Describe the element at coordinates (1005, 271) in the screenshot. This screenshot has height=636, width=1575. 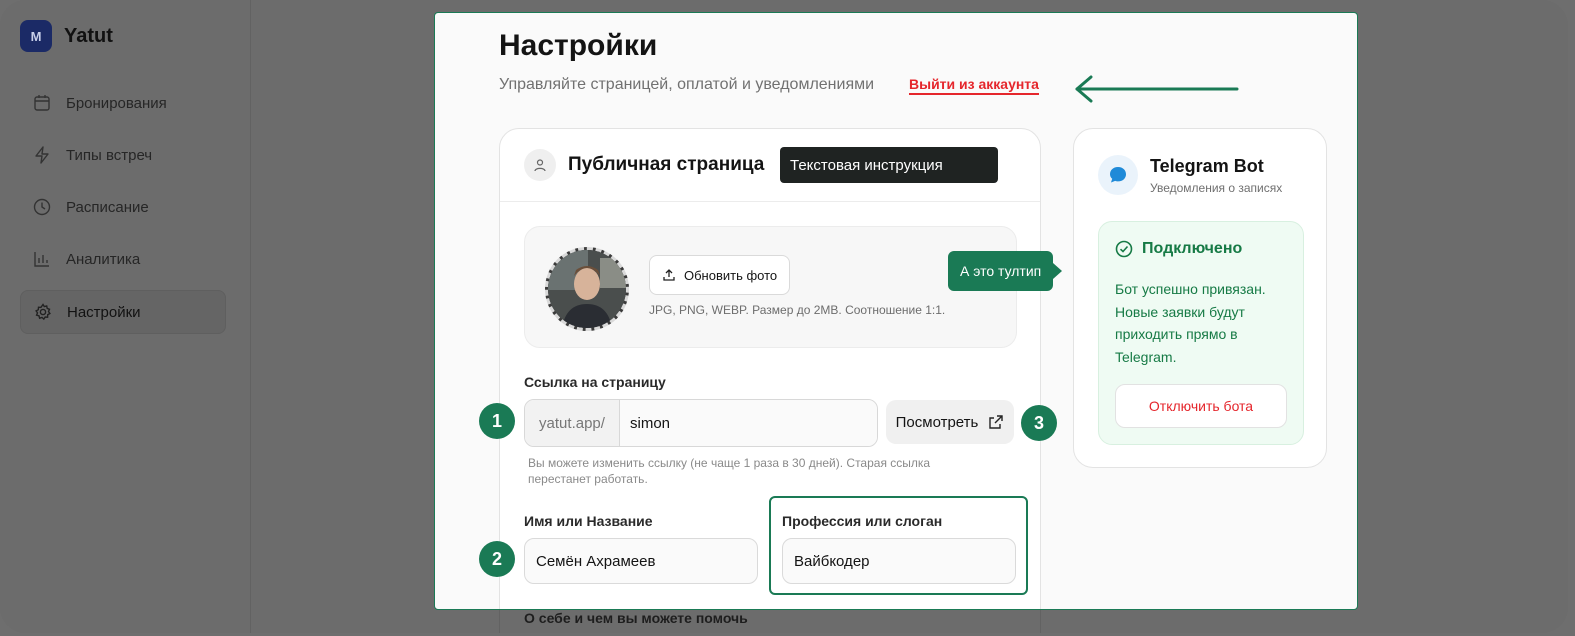
I see `tooltip: А это тултип` at that location.